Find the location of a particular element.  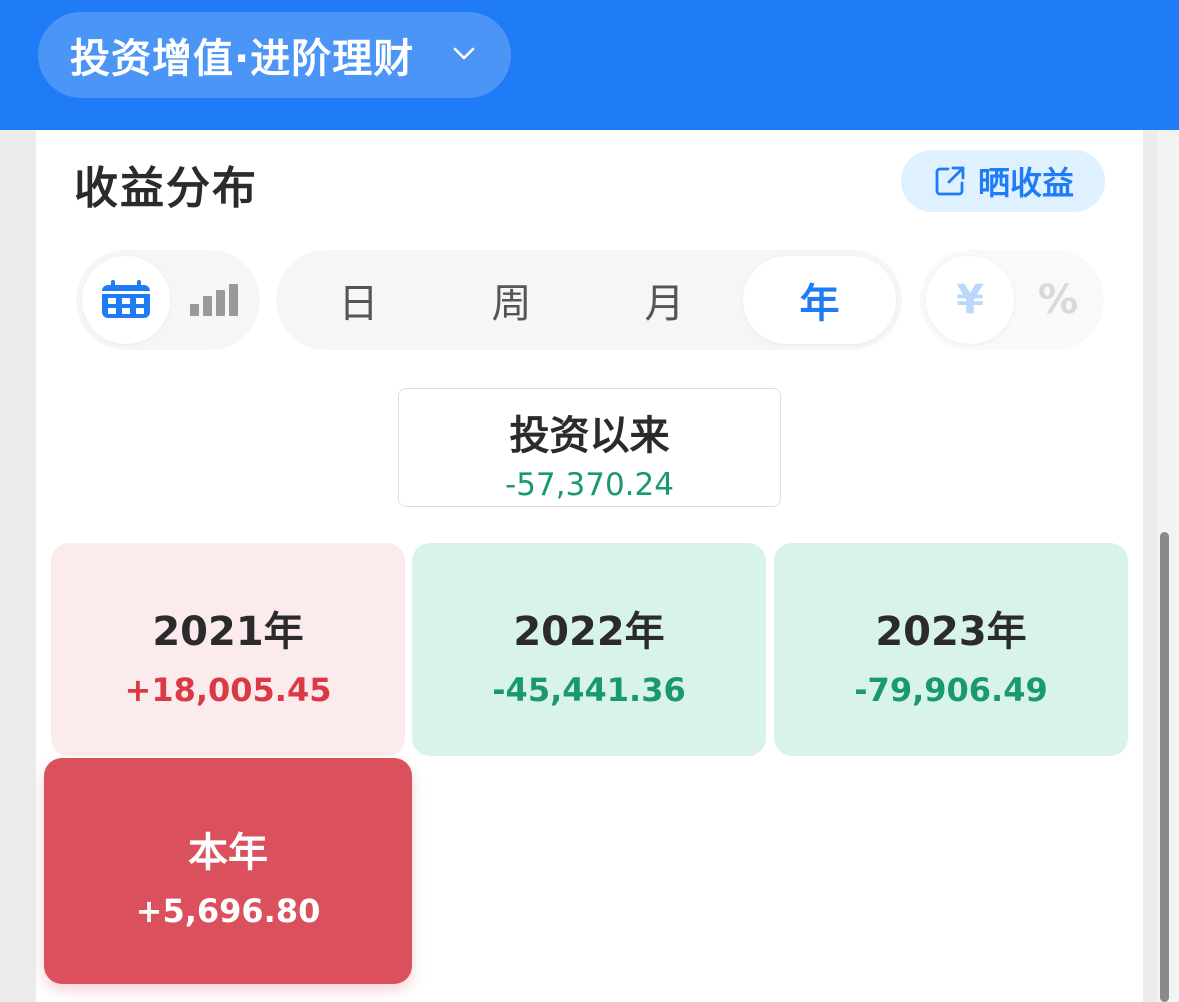

tab-day: 日 is located at coordinates (358, 300).